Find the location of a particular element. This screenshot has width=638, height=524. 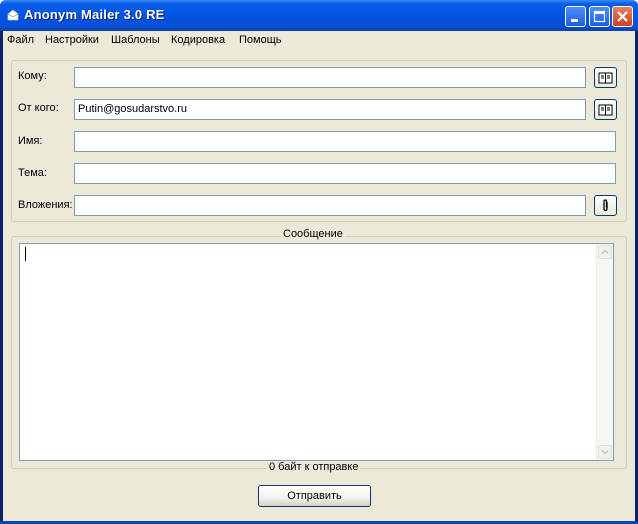

name-label: Имя: is located at coordinates (30, 141).